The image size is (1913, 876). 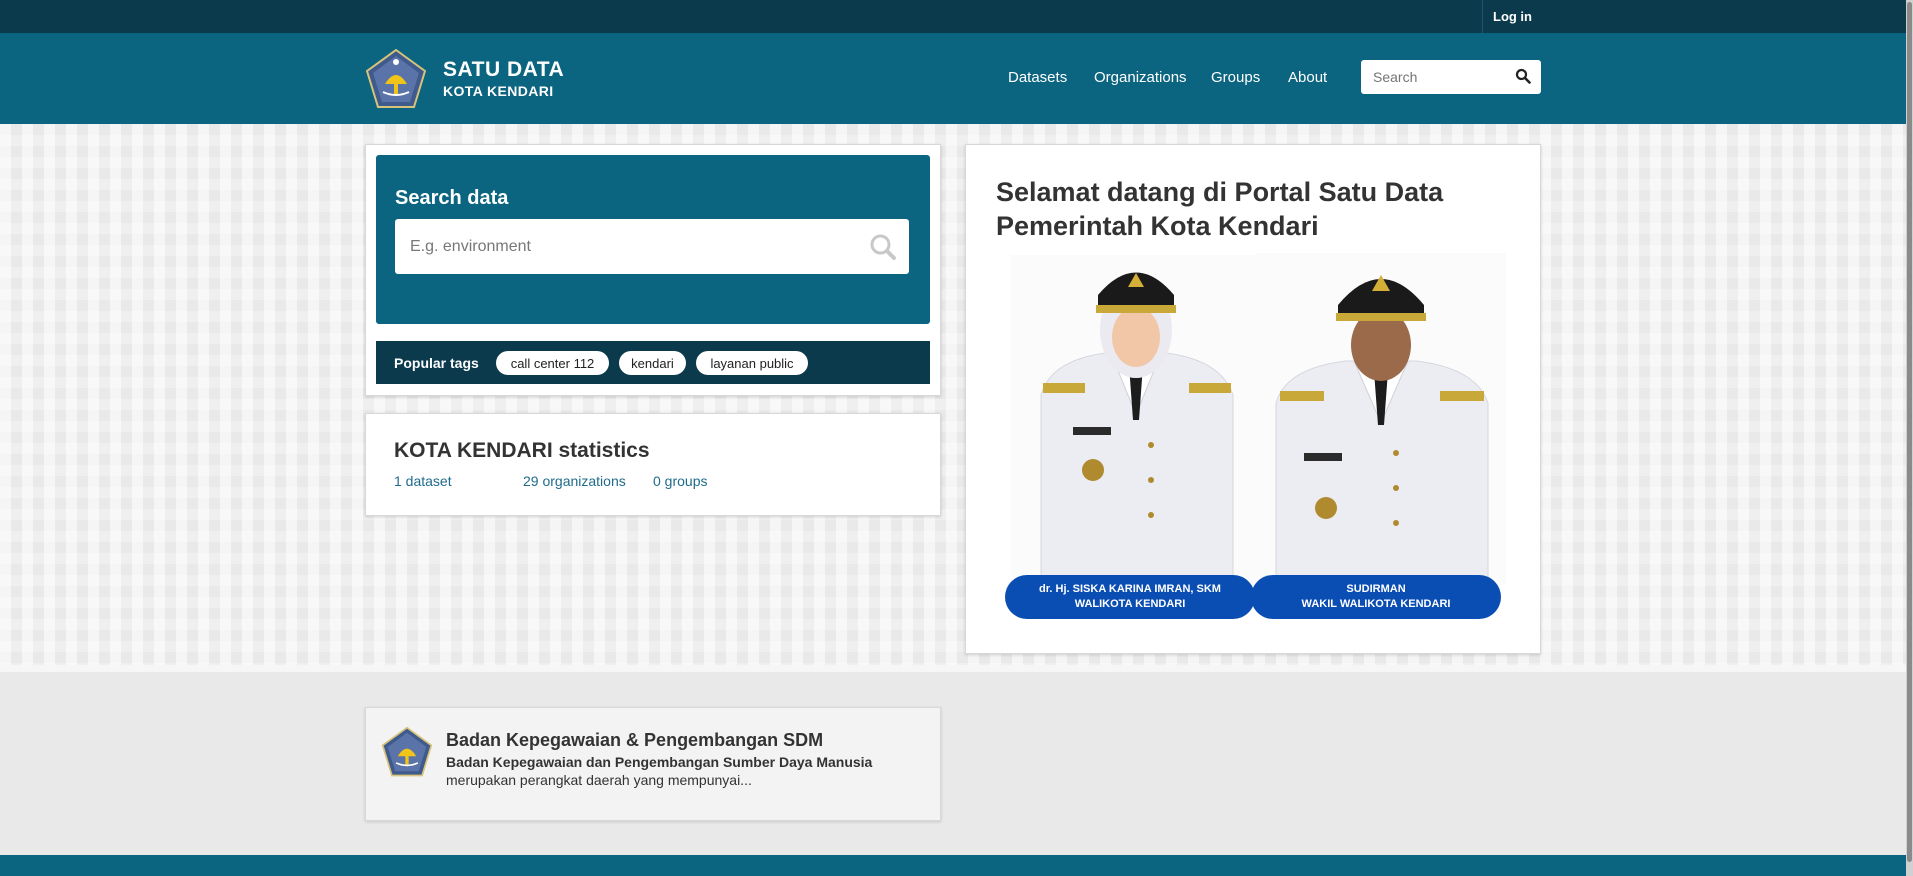 What do you see at coordinates (953, 865) in the screenshot?
I see `footer-strip` at bounding box center [953, 865].